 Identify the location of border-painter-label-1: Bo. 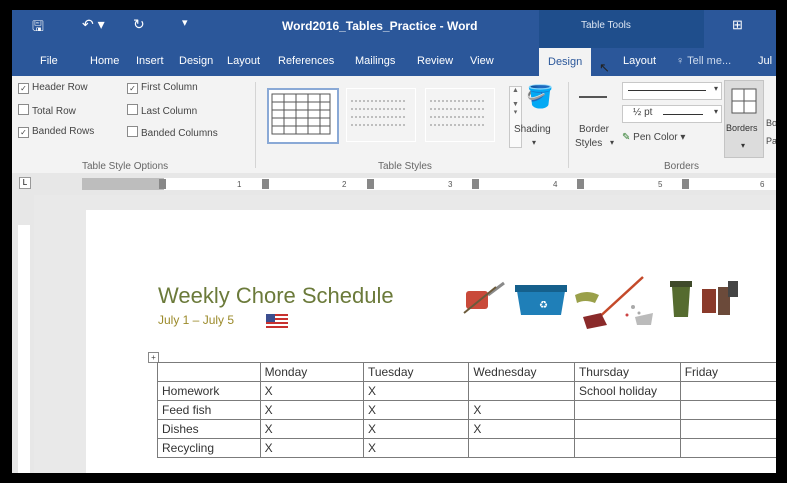
(771, 123).